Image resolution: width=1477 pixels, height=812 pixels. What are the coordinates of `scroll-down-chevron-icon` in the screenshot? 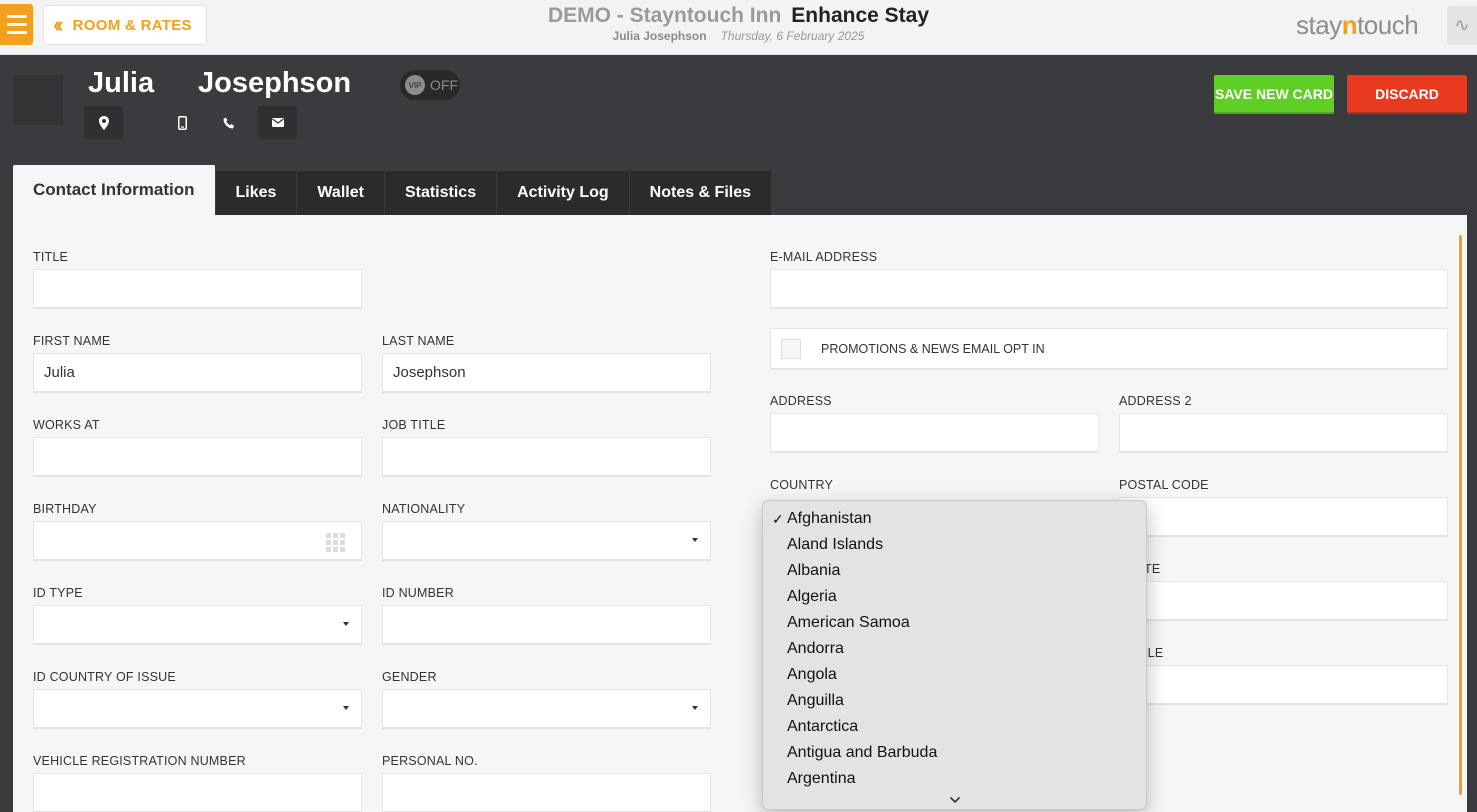 It's located at (954, 800).